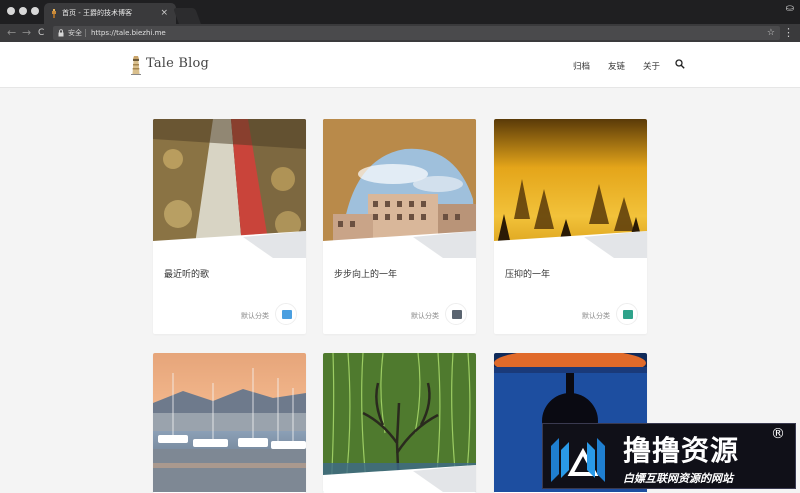  What do you see at coordinates (75, 33) in the screenshot?
I see `secure-label: 安全` at bounding box center [75, 33].